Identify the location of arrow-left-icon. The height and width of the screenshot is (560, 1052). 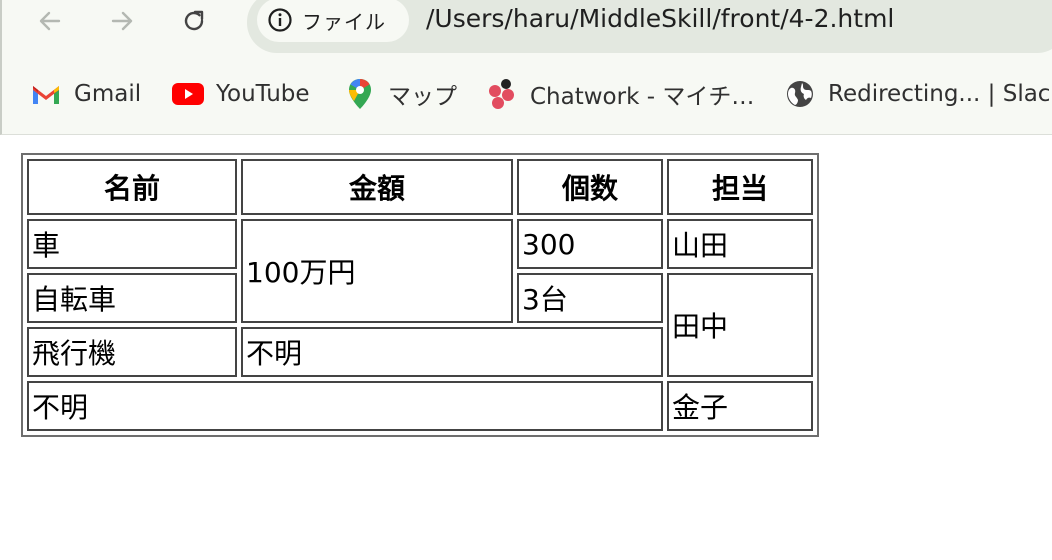
(50, 21).